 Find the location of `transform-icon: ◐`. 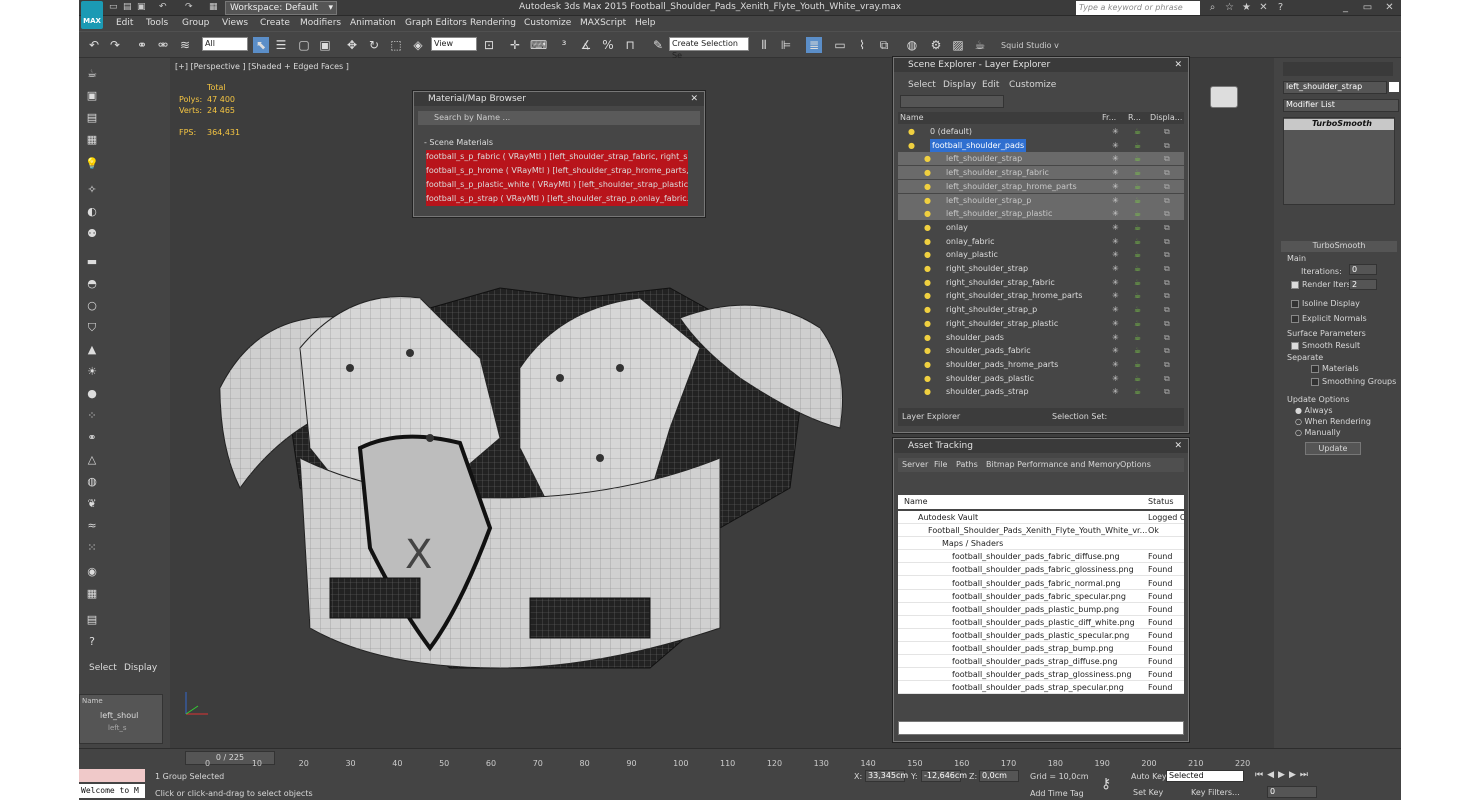

transform-icon: ◐ is located at coordinates (92, 212).